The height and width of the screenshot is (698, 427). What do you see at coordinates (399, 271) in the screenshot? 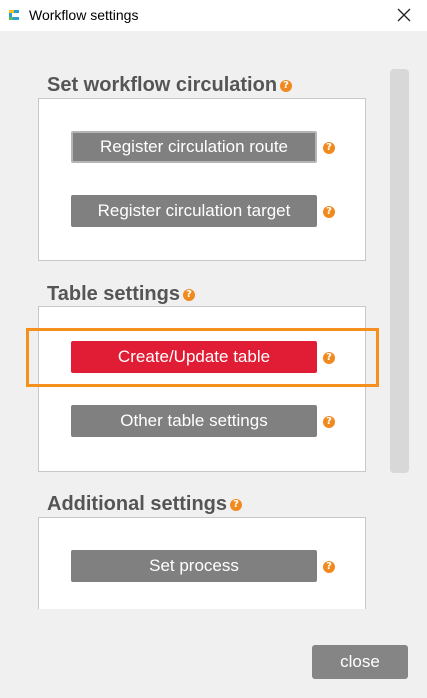
I see `scrollbar-thumb` at bounding box center [399, 271].